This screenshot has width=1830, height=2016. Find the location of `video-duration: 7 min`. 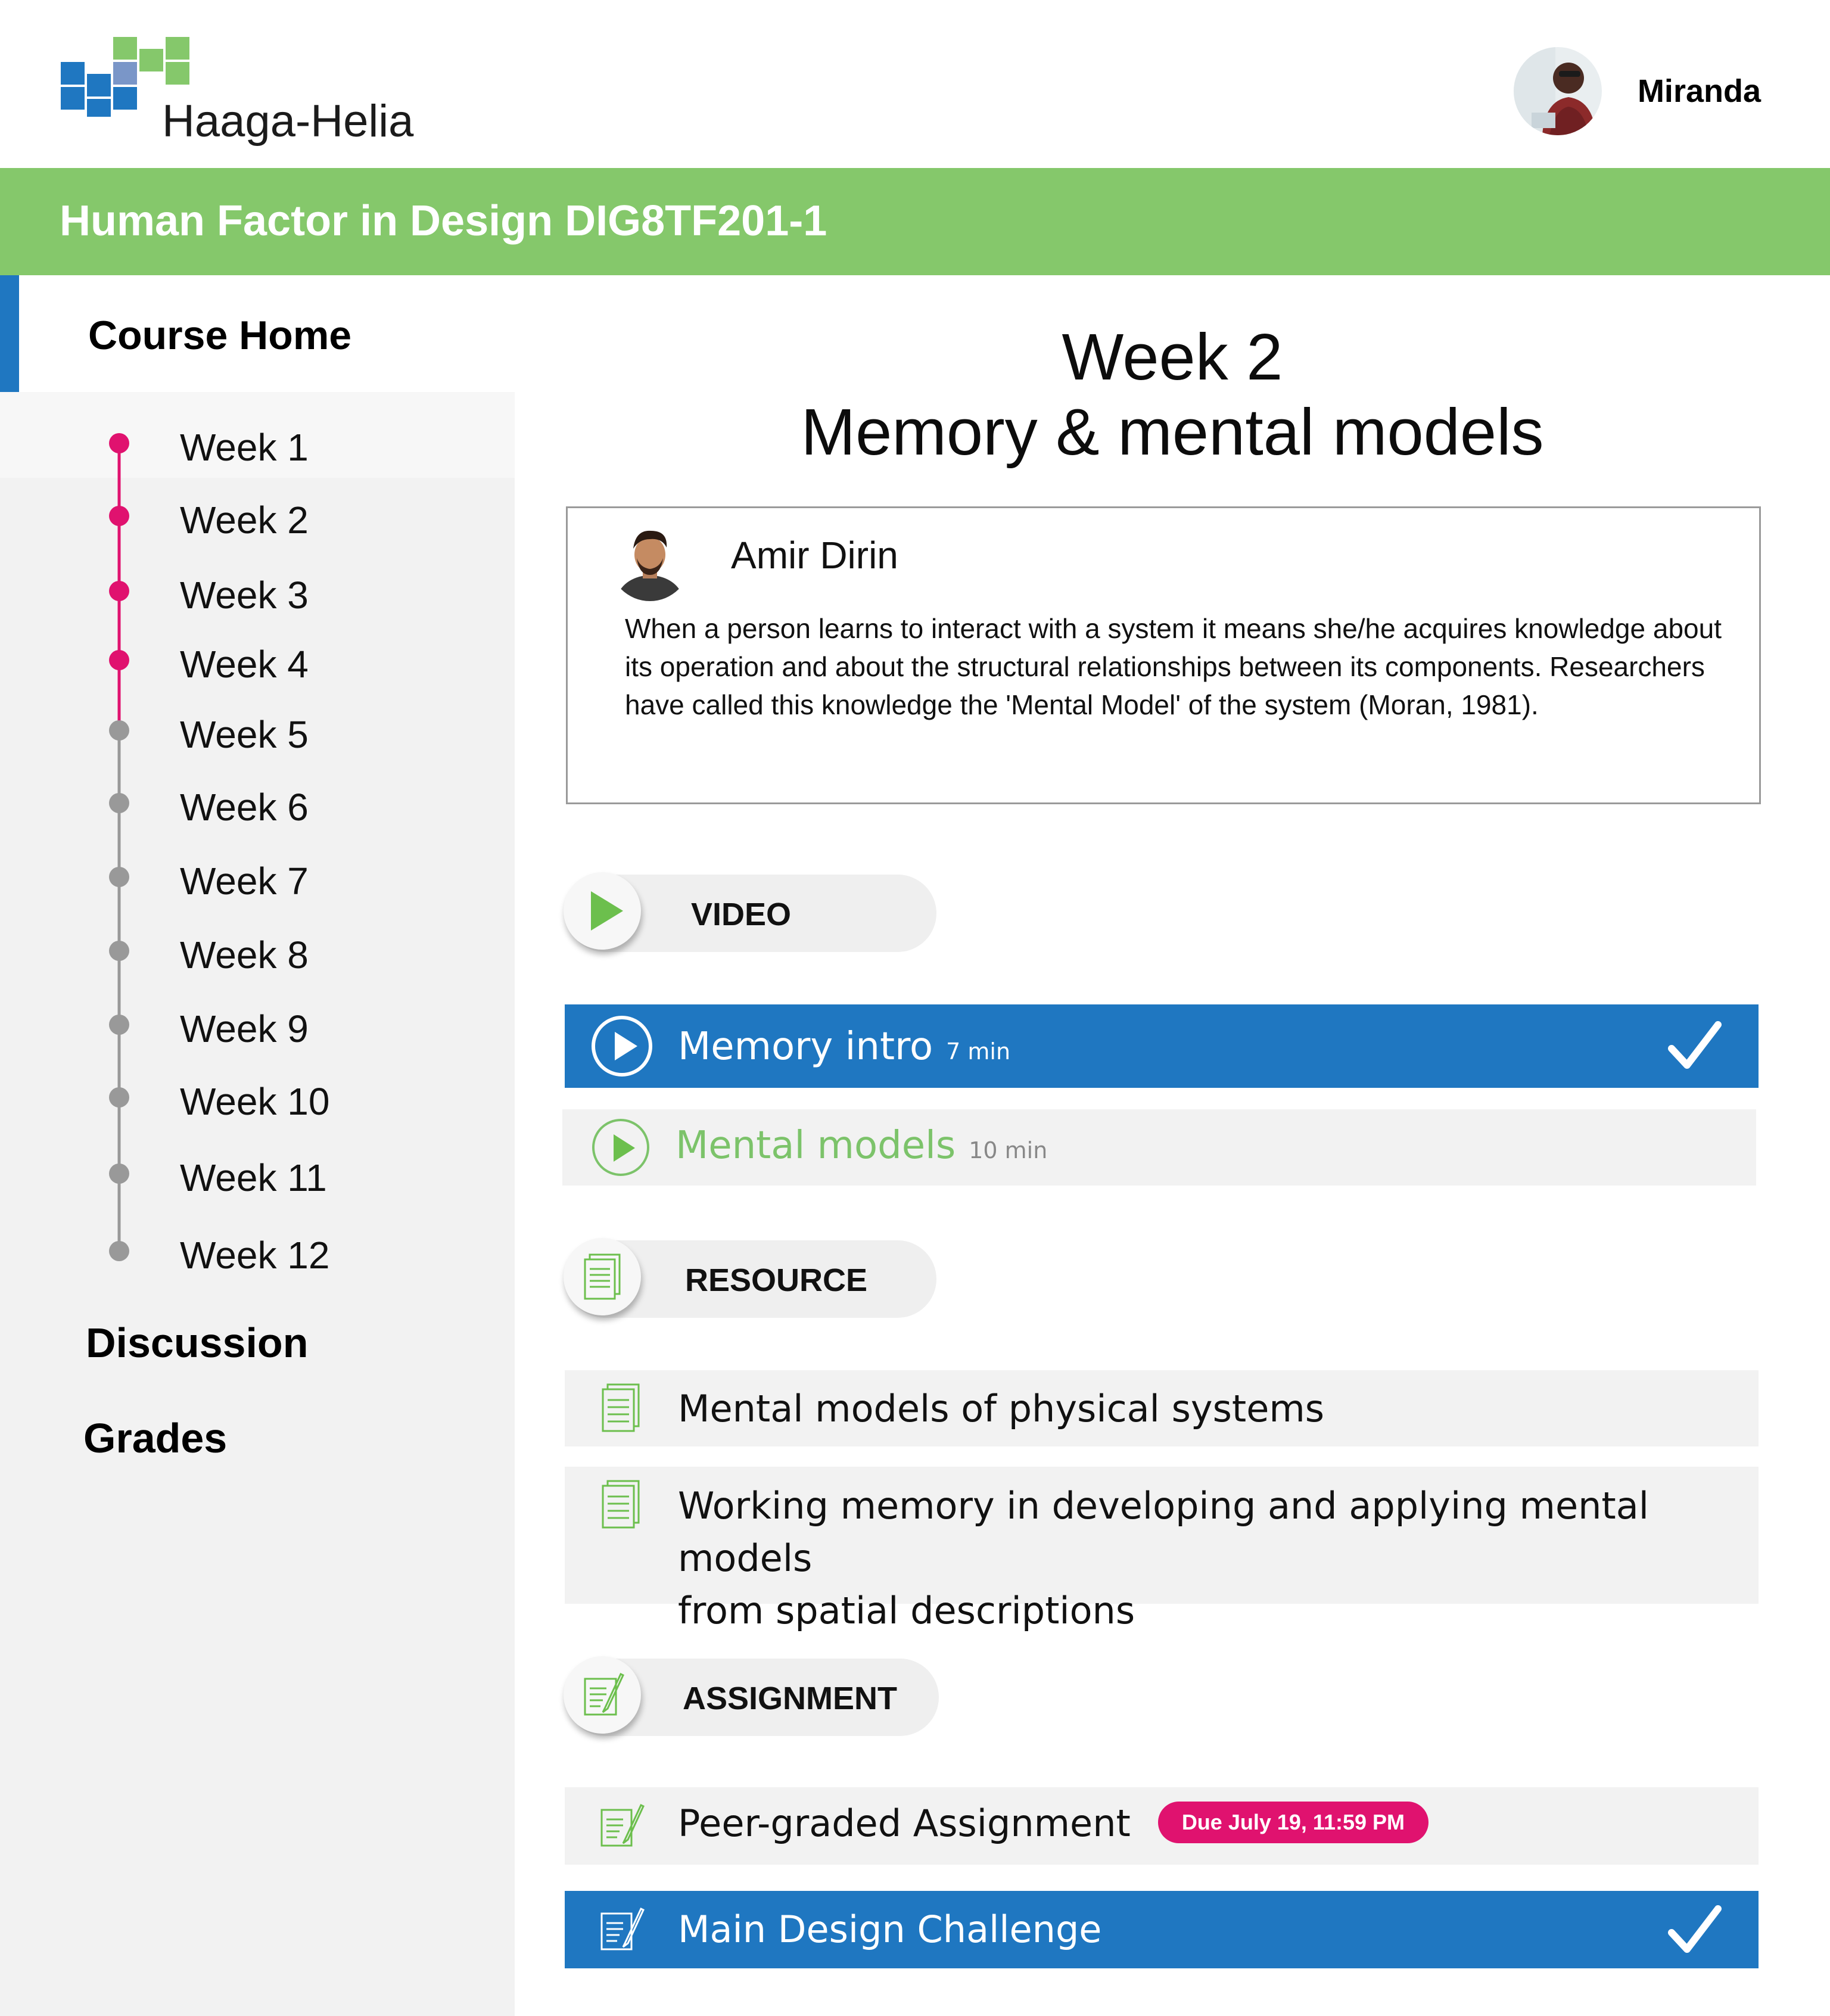

video-duration: 7 min is located at coordinates (978, 1051).